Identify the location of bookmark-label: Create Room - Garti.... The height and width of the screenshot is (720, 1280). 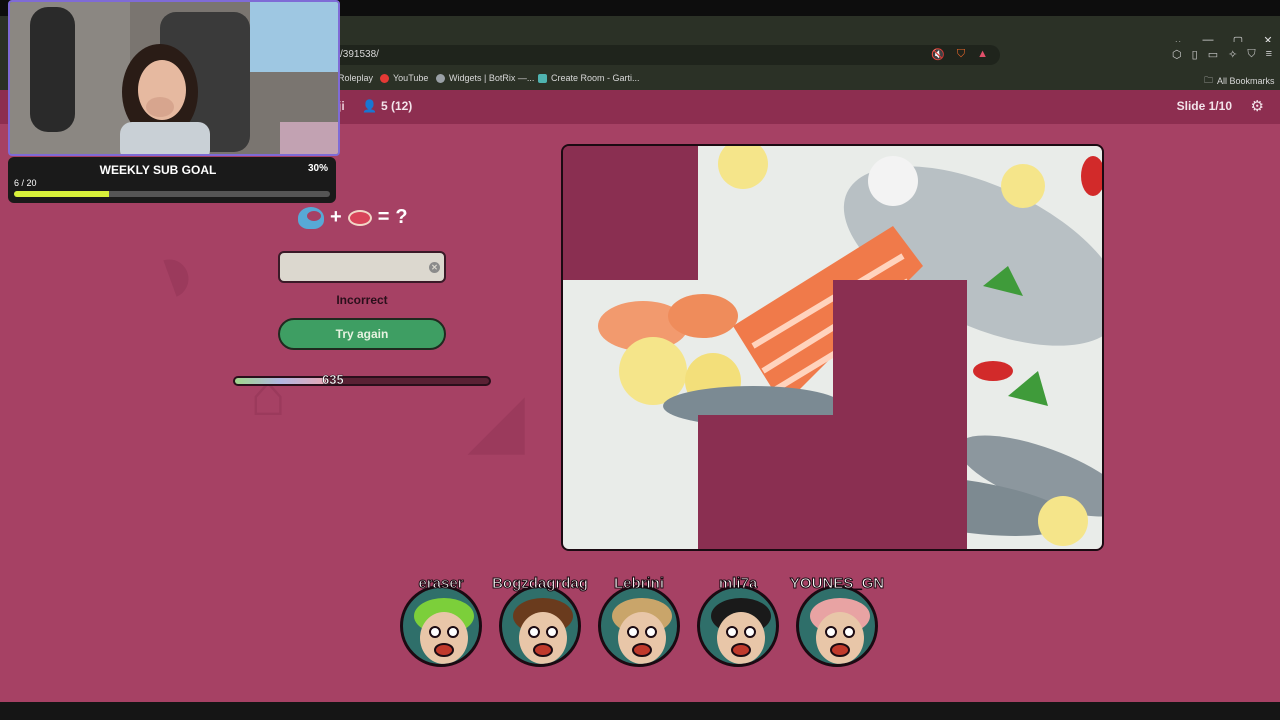
(595, 78).